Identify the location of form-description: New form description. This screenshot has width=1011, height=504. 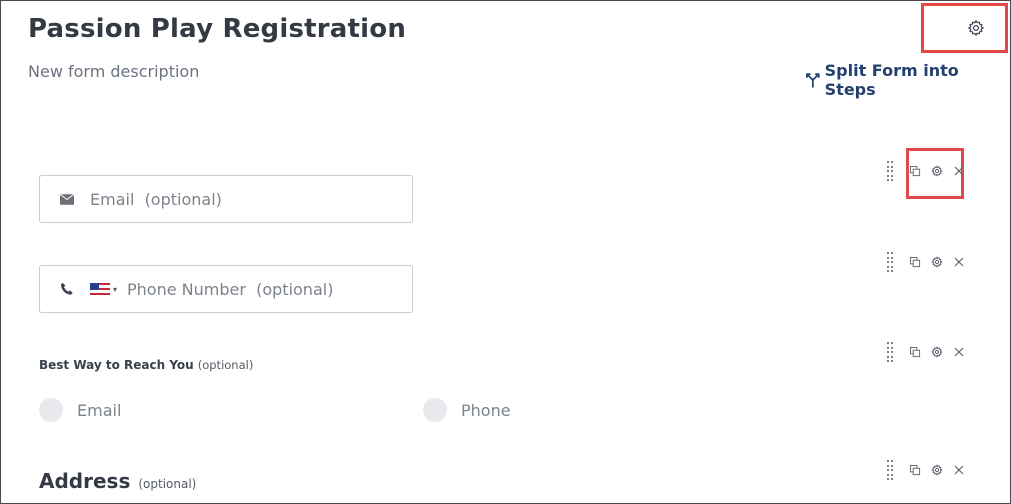
(113, 71).